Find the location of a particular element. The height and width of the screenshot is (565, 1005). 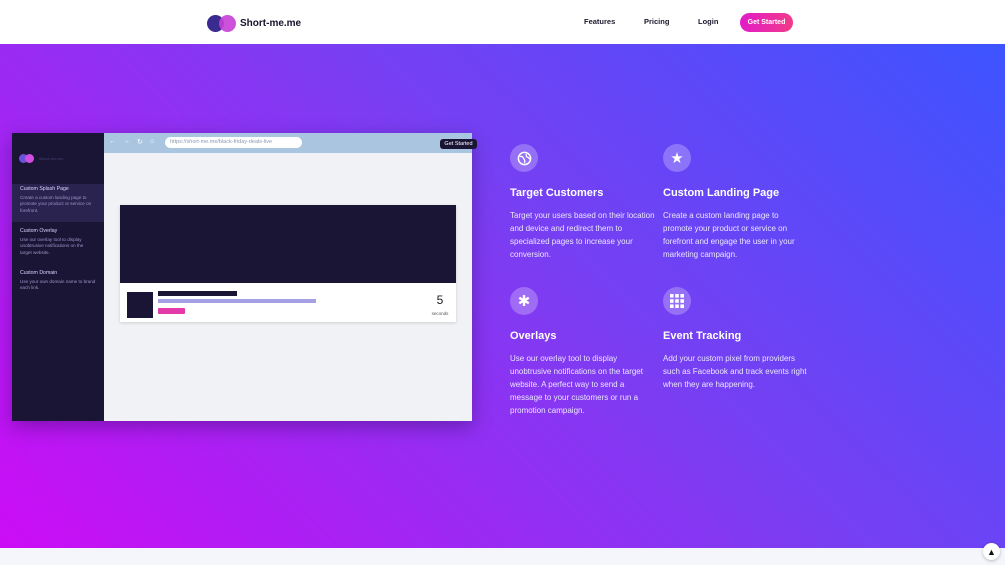

back-arrow-icon: ← is located at coordinates (112, 141).